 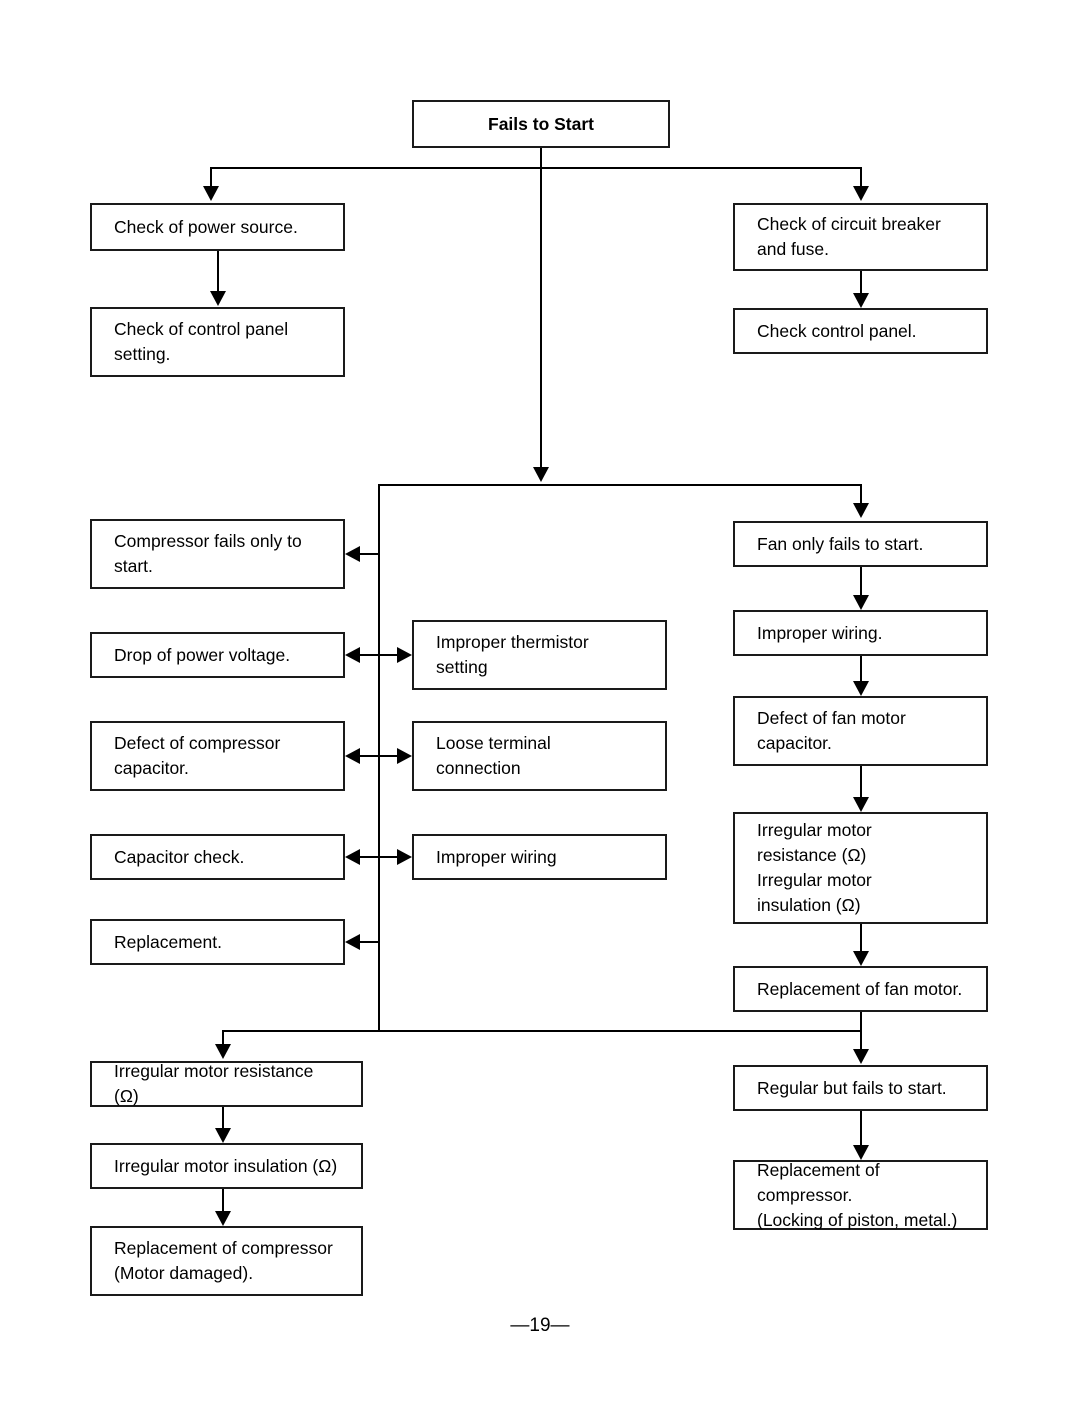 I want to click on connector-spine-to-c1, so click(x=370, y=554).